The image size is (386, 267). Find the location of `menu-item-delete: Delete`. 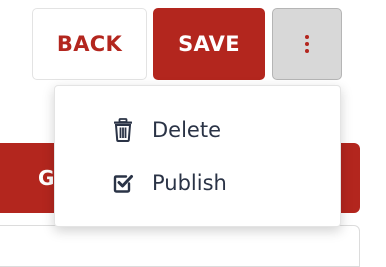

menu-item-delete: Delete is located at coordinates (197, 130).